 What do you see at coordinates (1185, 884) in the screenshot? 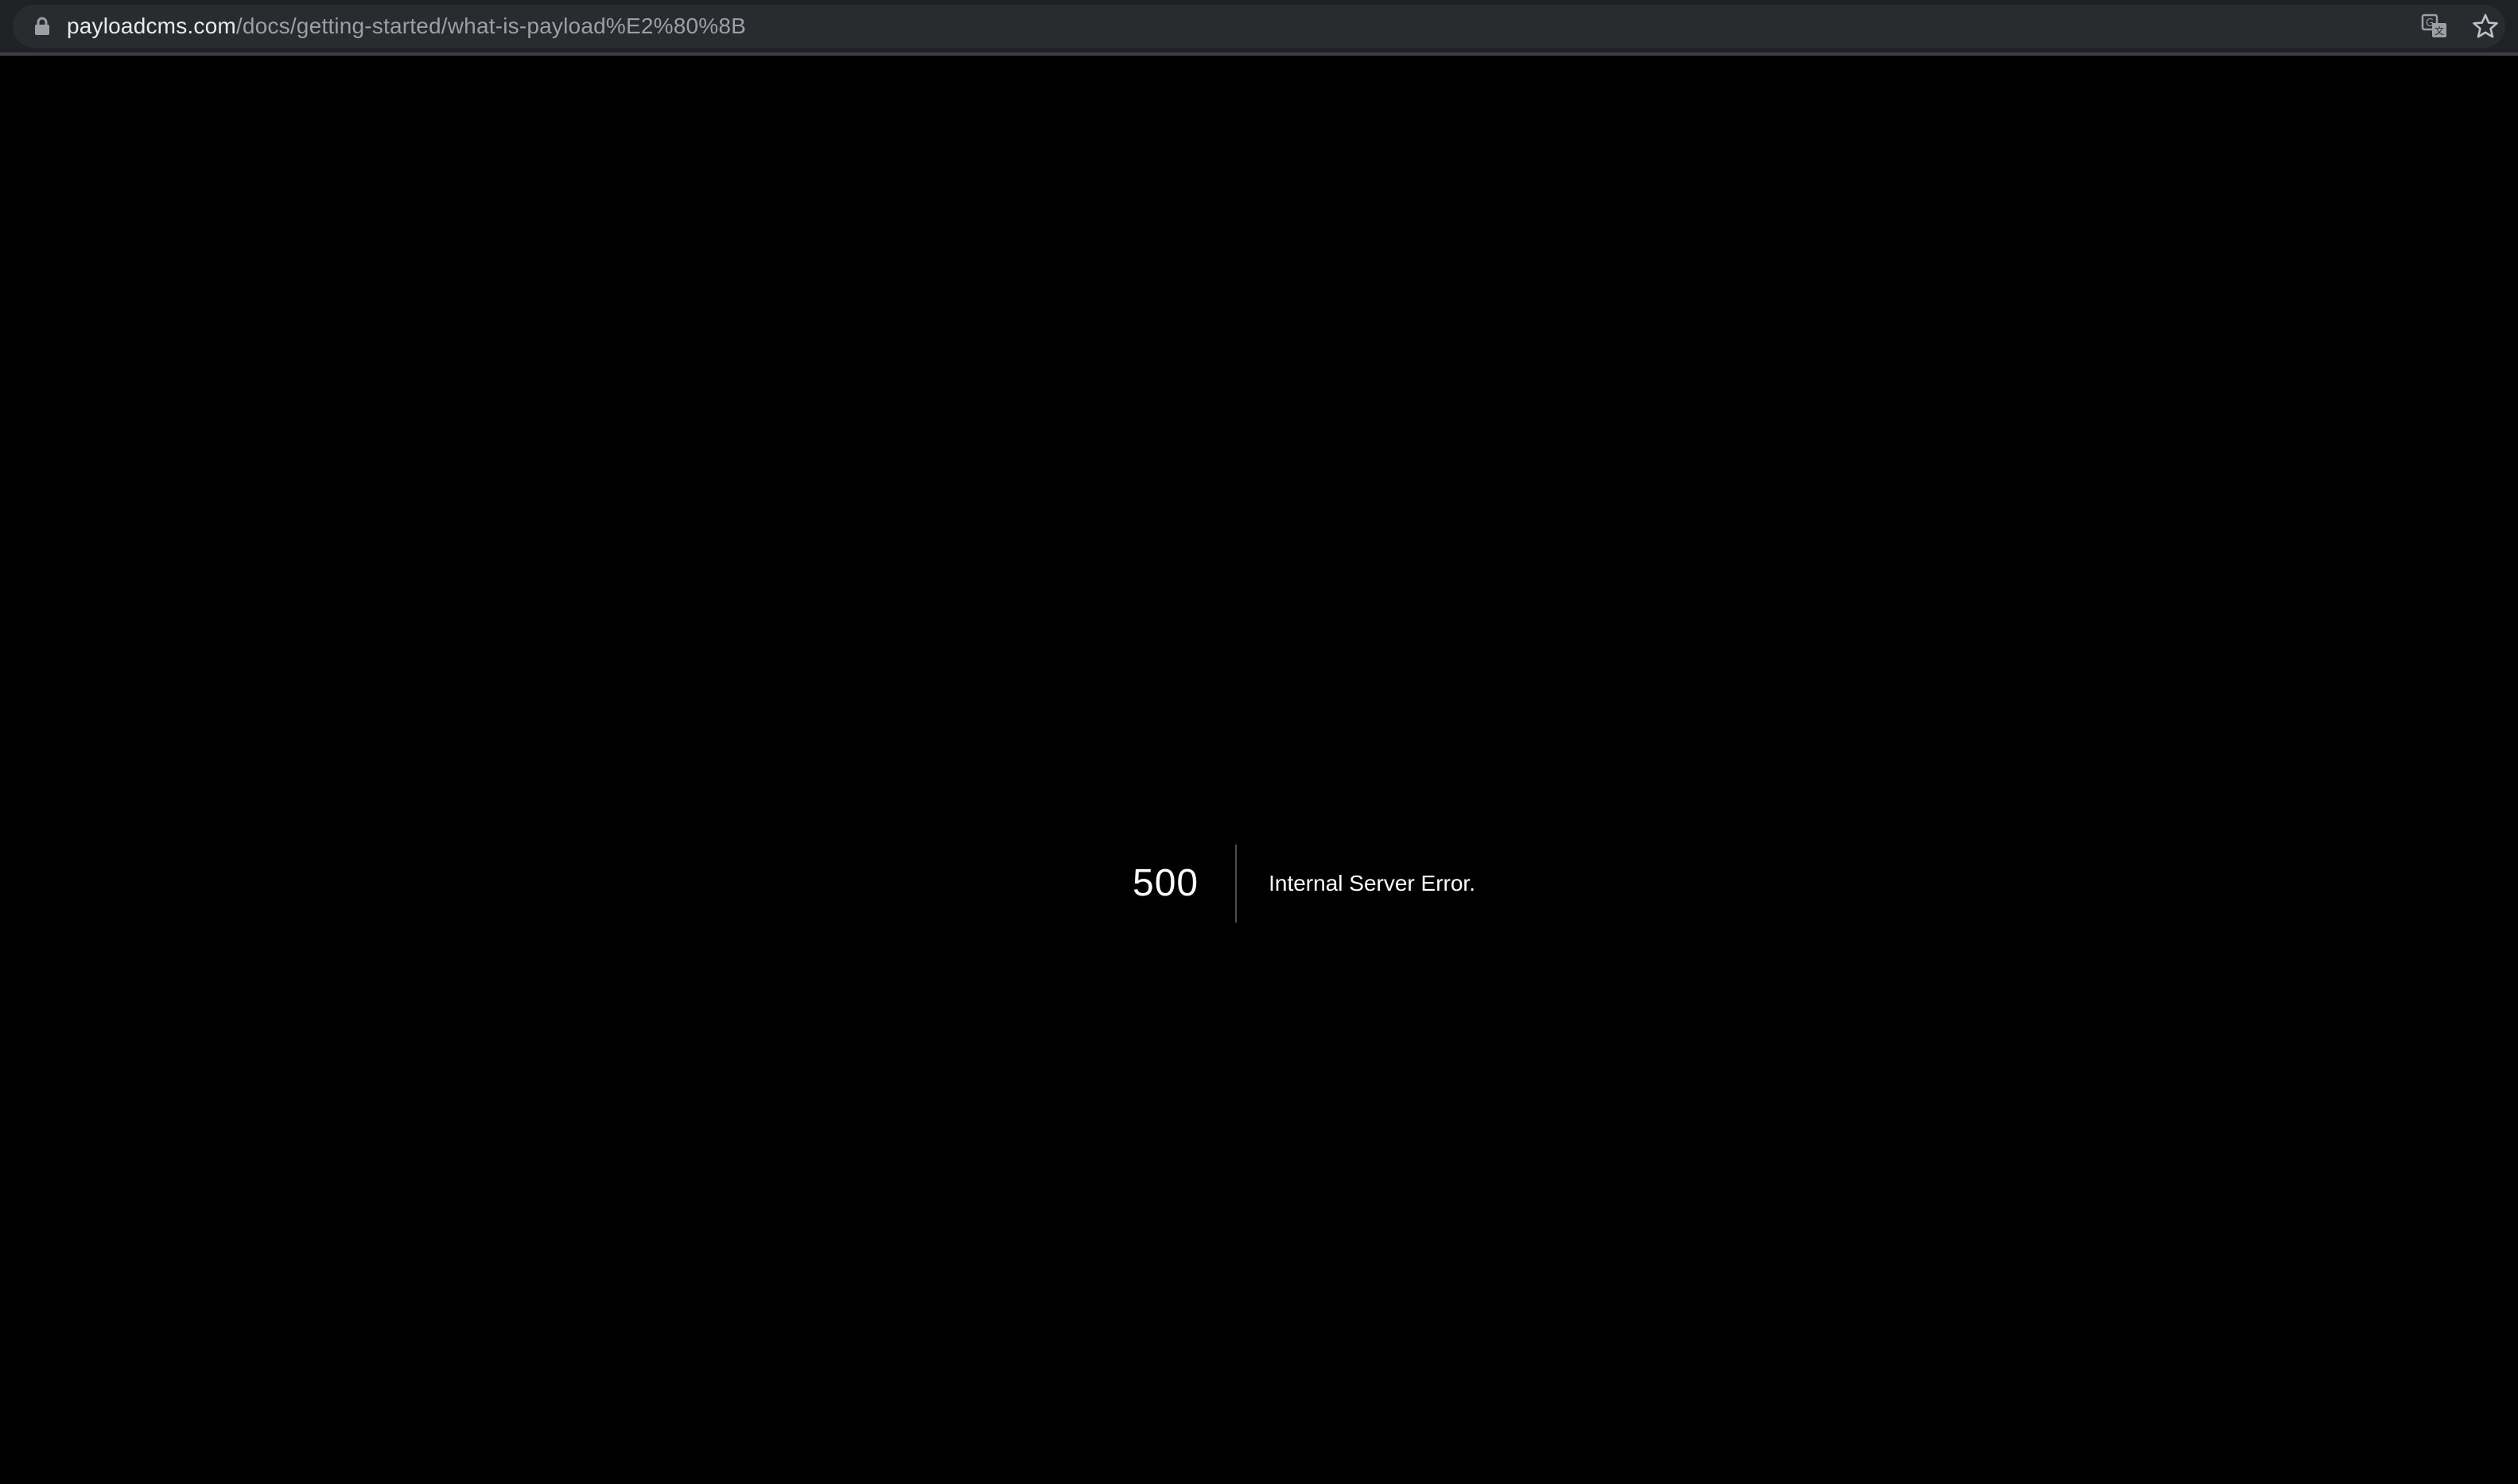
I see `error-code: 500` at bounding box center [1185, 884].